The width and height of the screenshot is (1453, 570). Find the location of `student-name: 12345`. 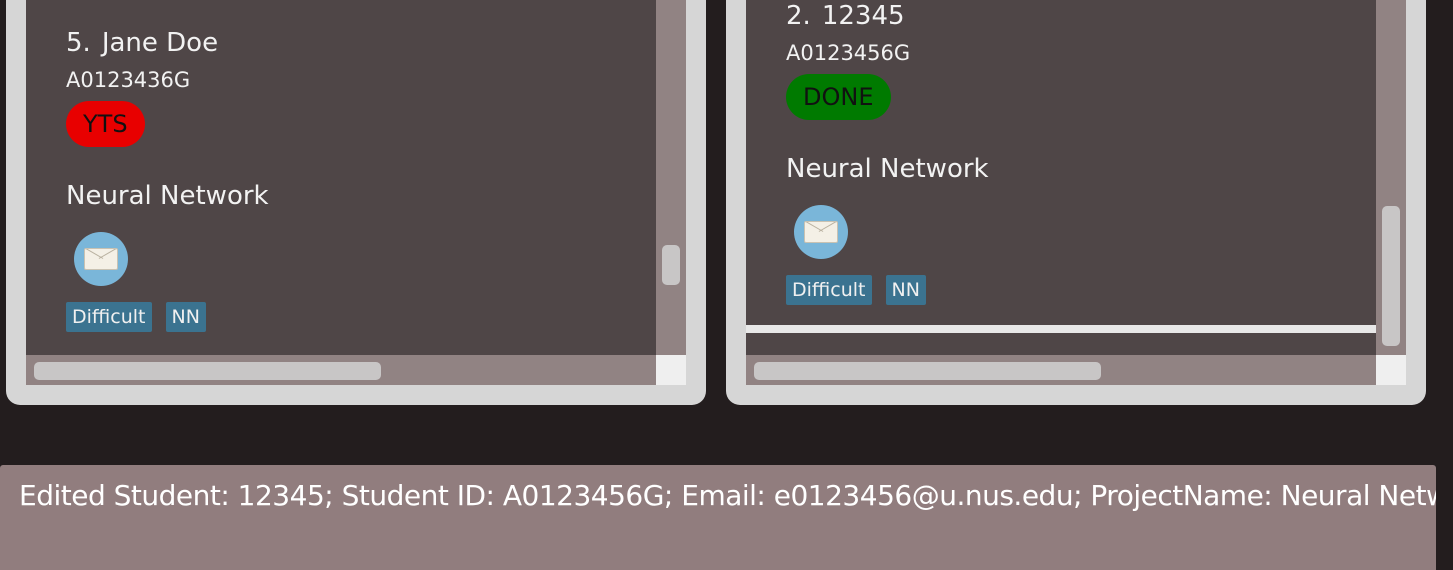

student-name: 12345 is located at coordinates (863, 16).